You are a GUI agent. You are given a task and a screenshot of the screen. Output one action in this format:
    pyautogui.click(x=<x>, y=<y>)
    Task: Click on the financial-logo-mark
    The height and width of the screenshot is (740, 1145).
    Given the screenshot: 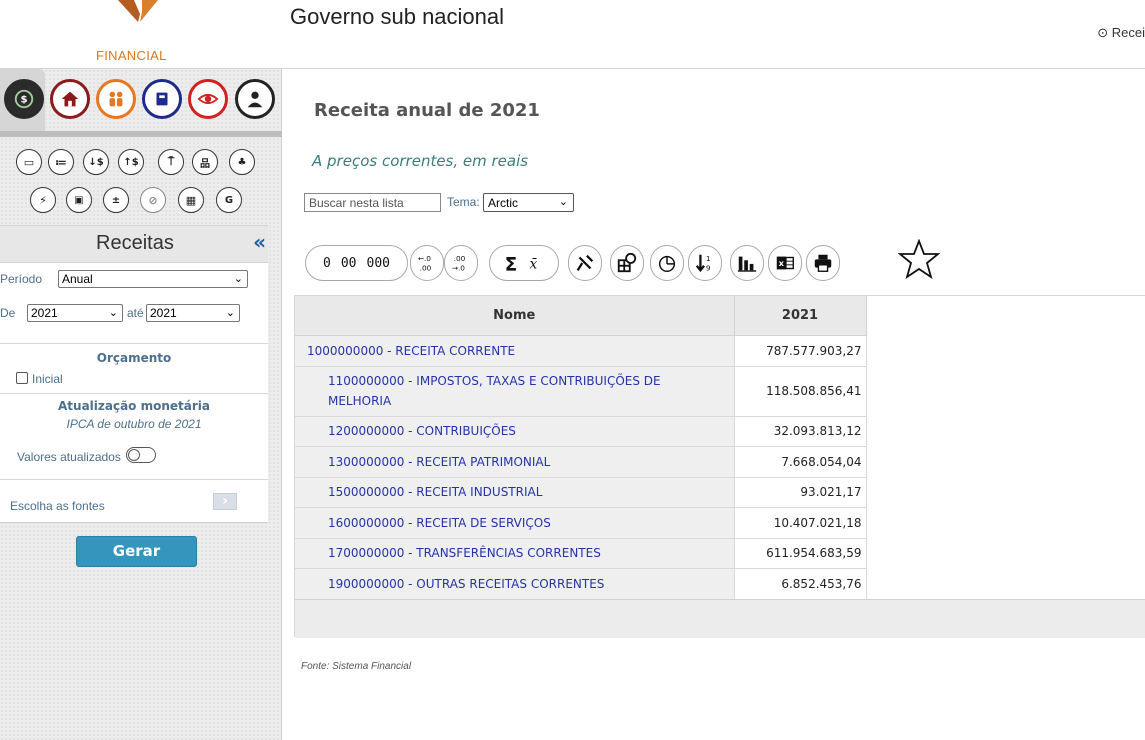 What is the action you would take?
    pyautogui.click(x=138, y=11)
    